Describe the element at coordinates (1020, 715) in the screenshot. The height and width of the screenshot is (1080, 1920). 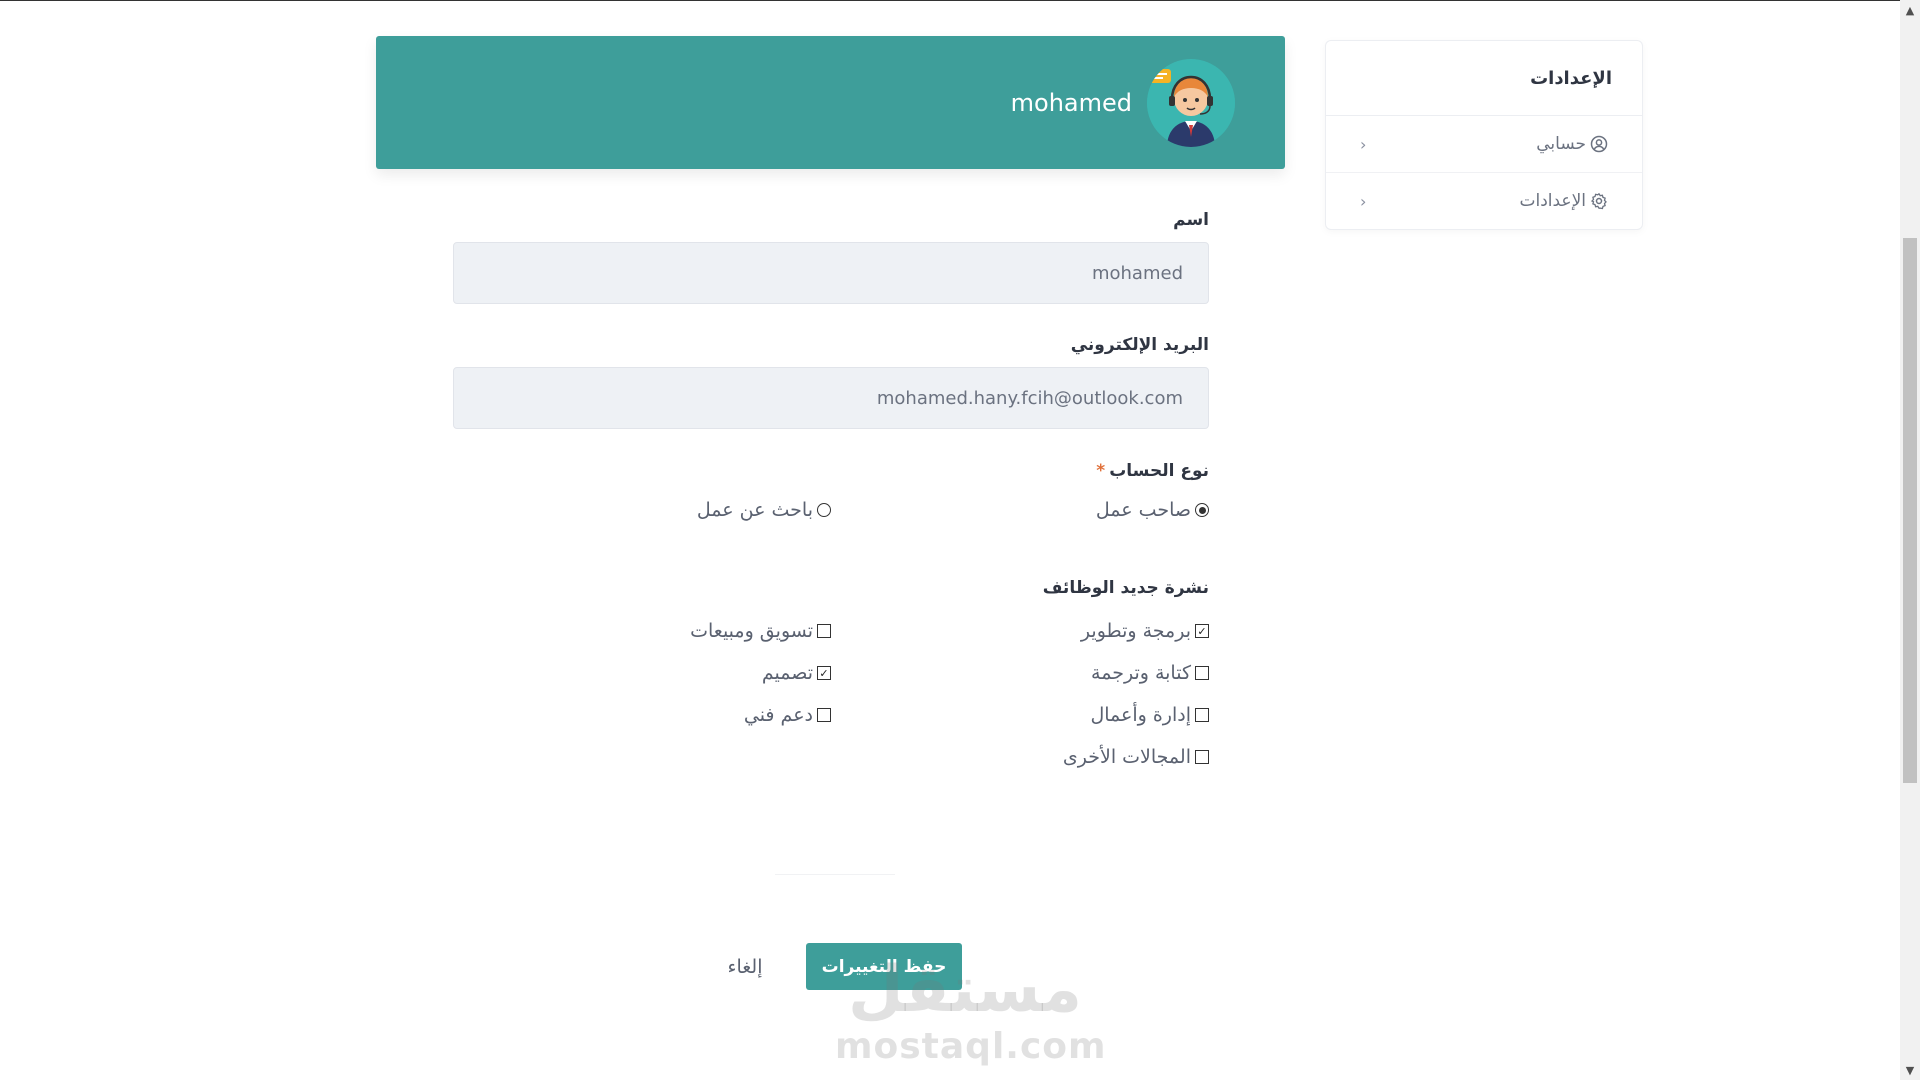
I see `checkbox-management: إدارة وأعمال` at that location.